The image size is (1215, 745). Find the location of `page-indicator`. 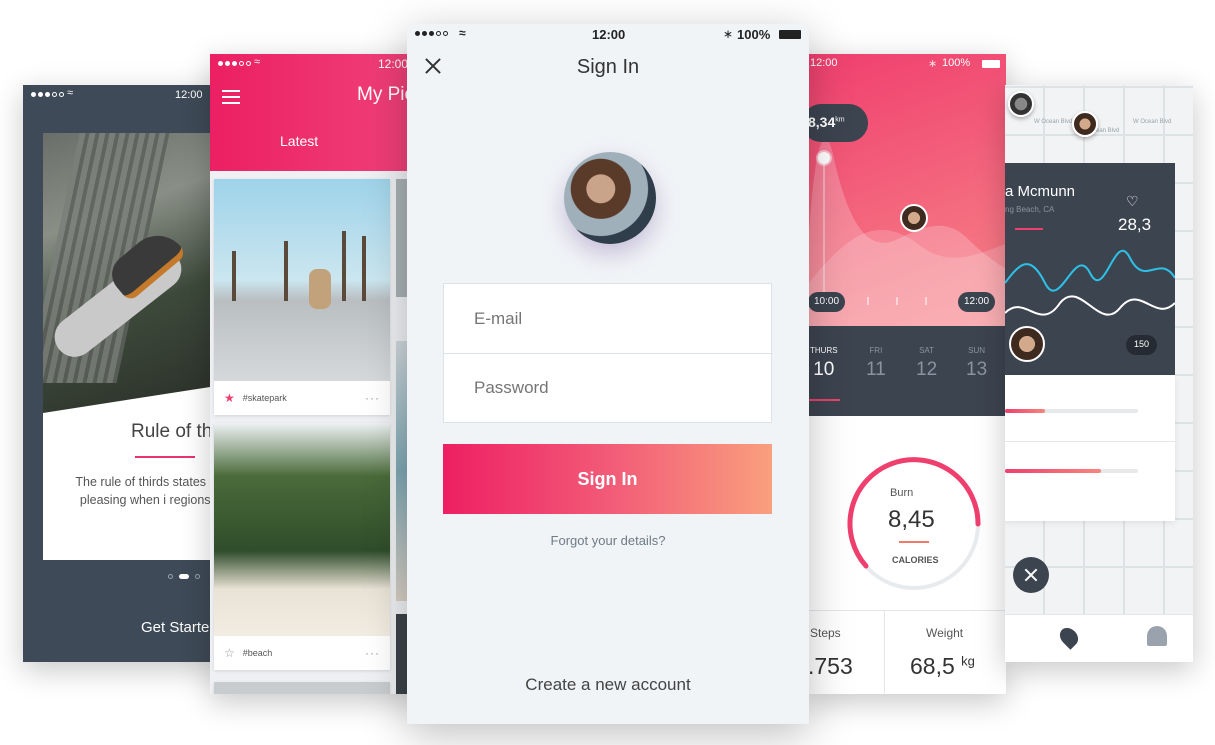

page-indicator is located at coordinates (184, 576).